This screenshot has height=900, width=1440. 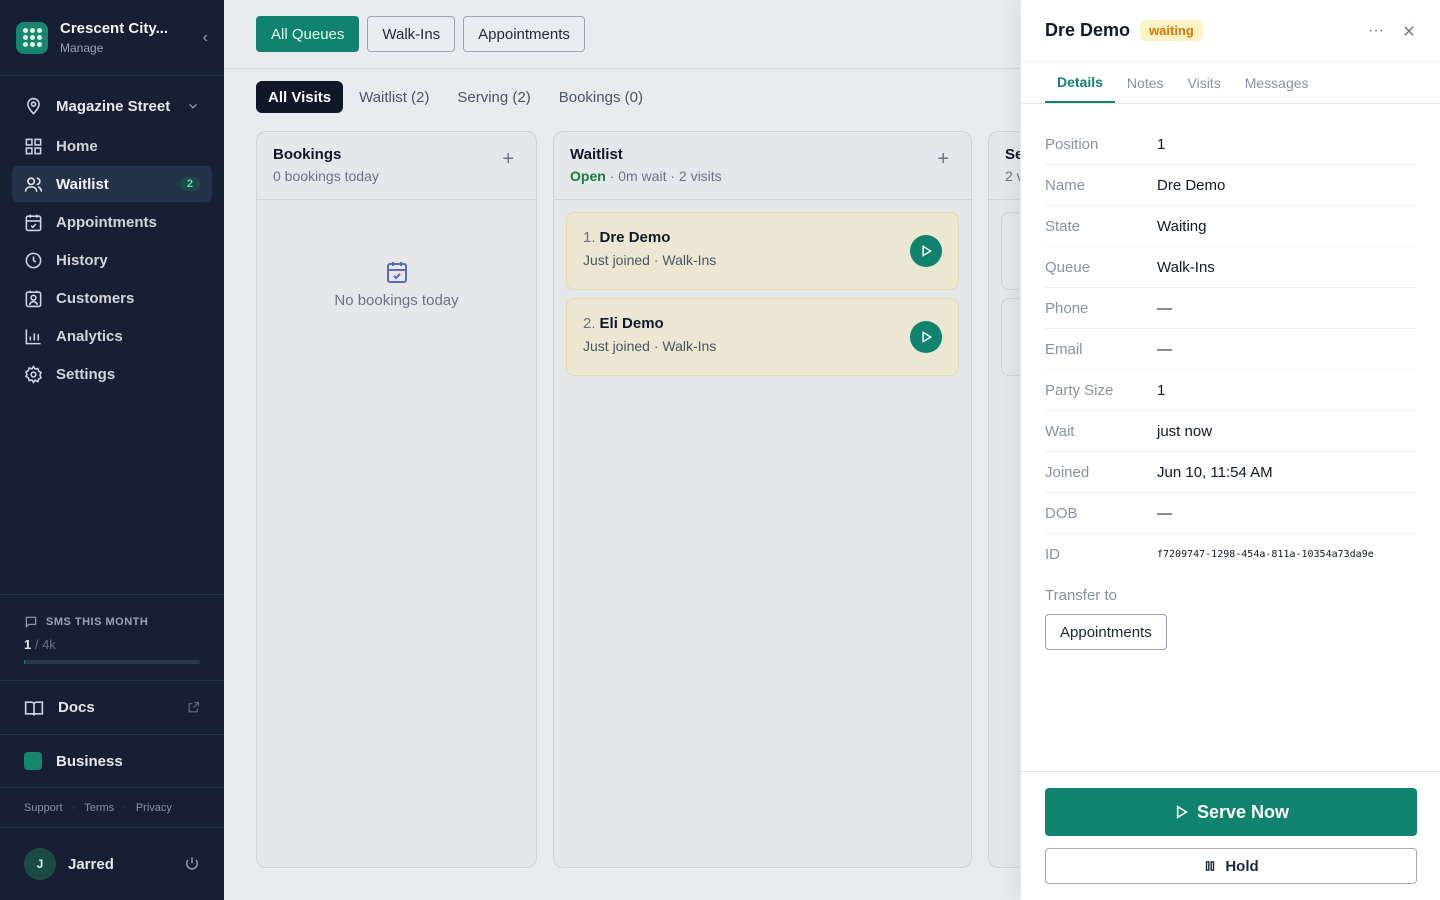 What do you see at coordinates (1067, 472) in the screenshot?
I see `detail-label: Joined` at bounding box center [1067, 472].